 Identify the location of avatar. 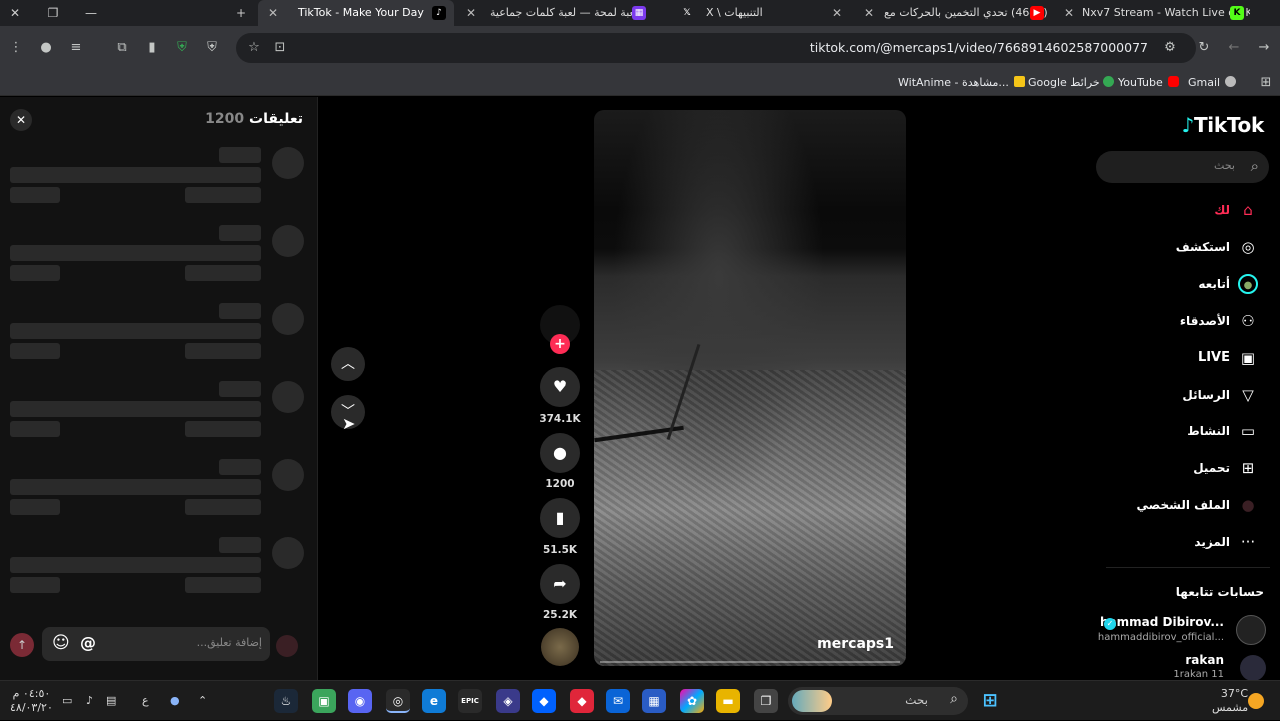
(288, 397).